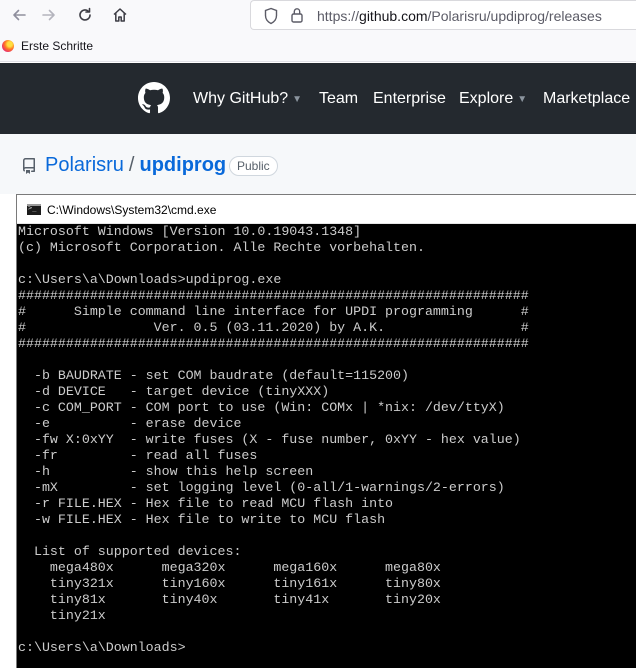  What do you see at coordinates (135, 165) in the screenshot?
I see `repo-title: Polarisru / updiprog` at bounding box center [135, 165].